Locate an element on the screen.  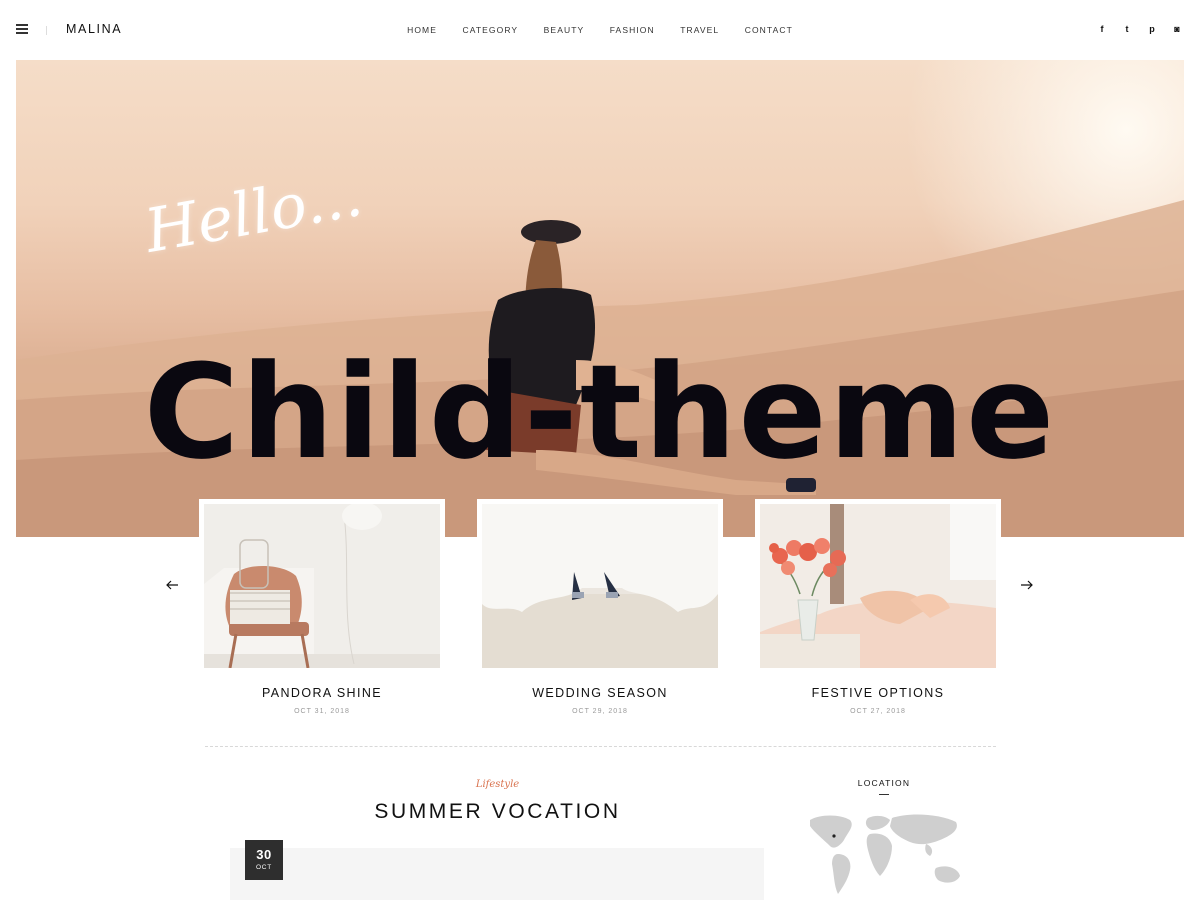
post-category: Lifestyle is located at coordinates (497, 784).